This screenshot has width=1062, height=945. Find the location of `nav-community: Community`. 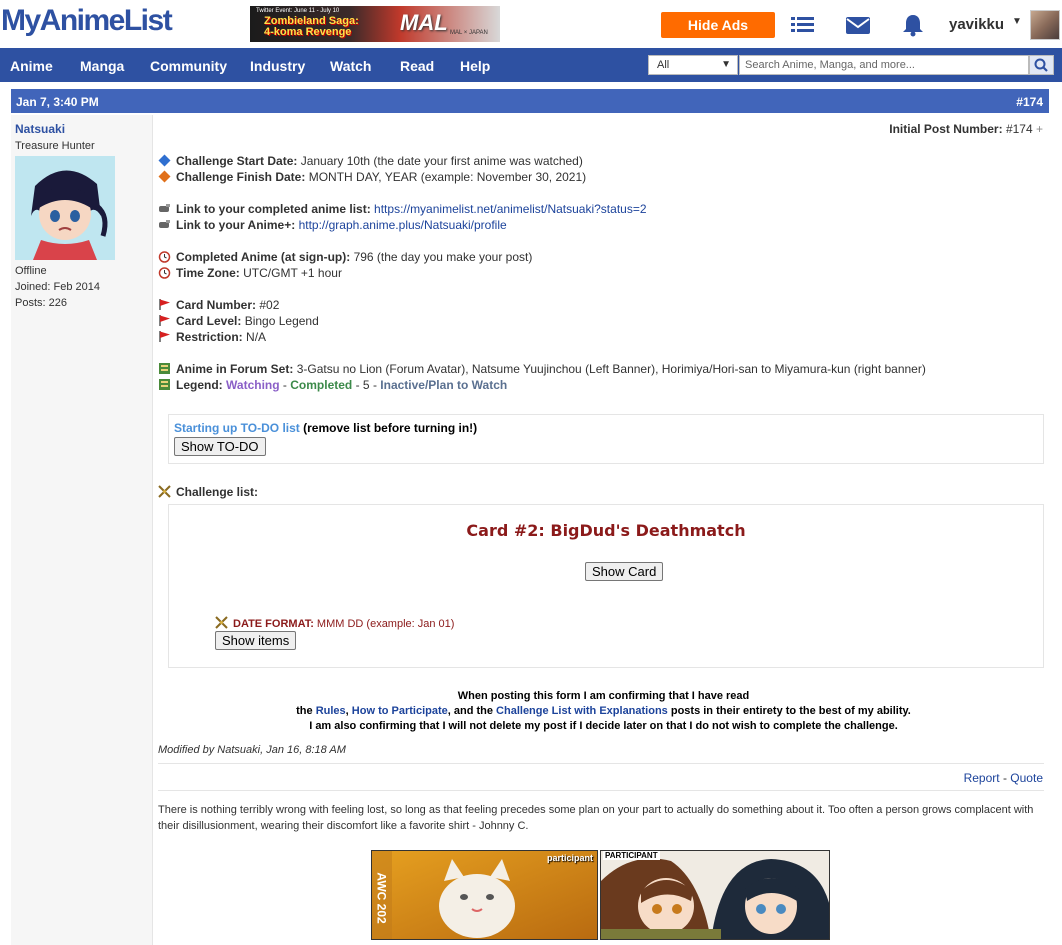

nav-community: Community is located at coordinates (188, 66).